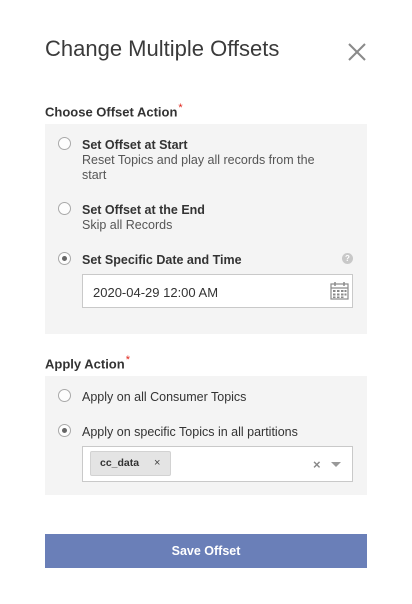  I want to click on offset-start-desc-line2: start, so click(94, 175).